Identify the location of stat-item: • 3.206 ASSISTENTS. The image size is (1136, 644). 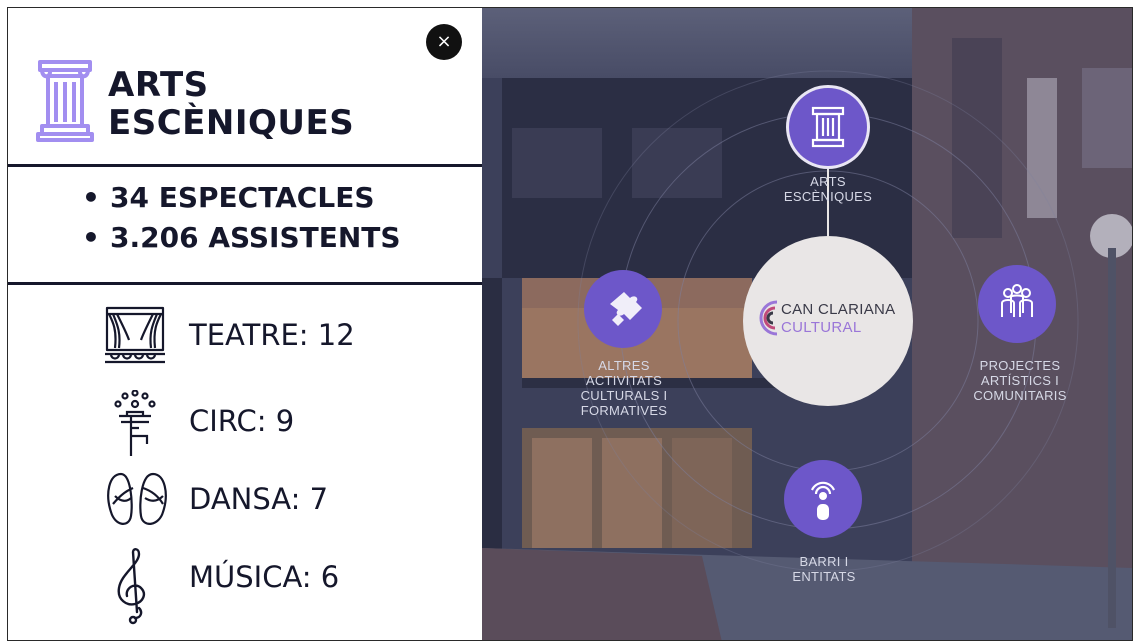
(282, 238).